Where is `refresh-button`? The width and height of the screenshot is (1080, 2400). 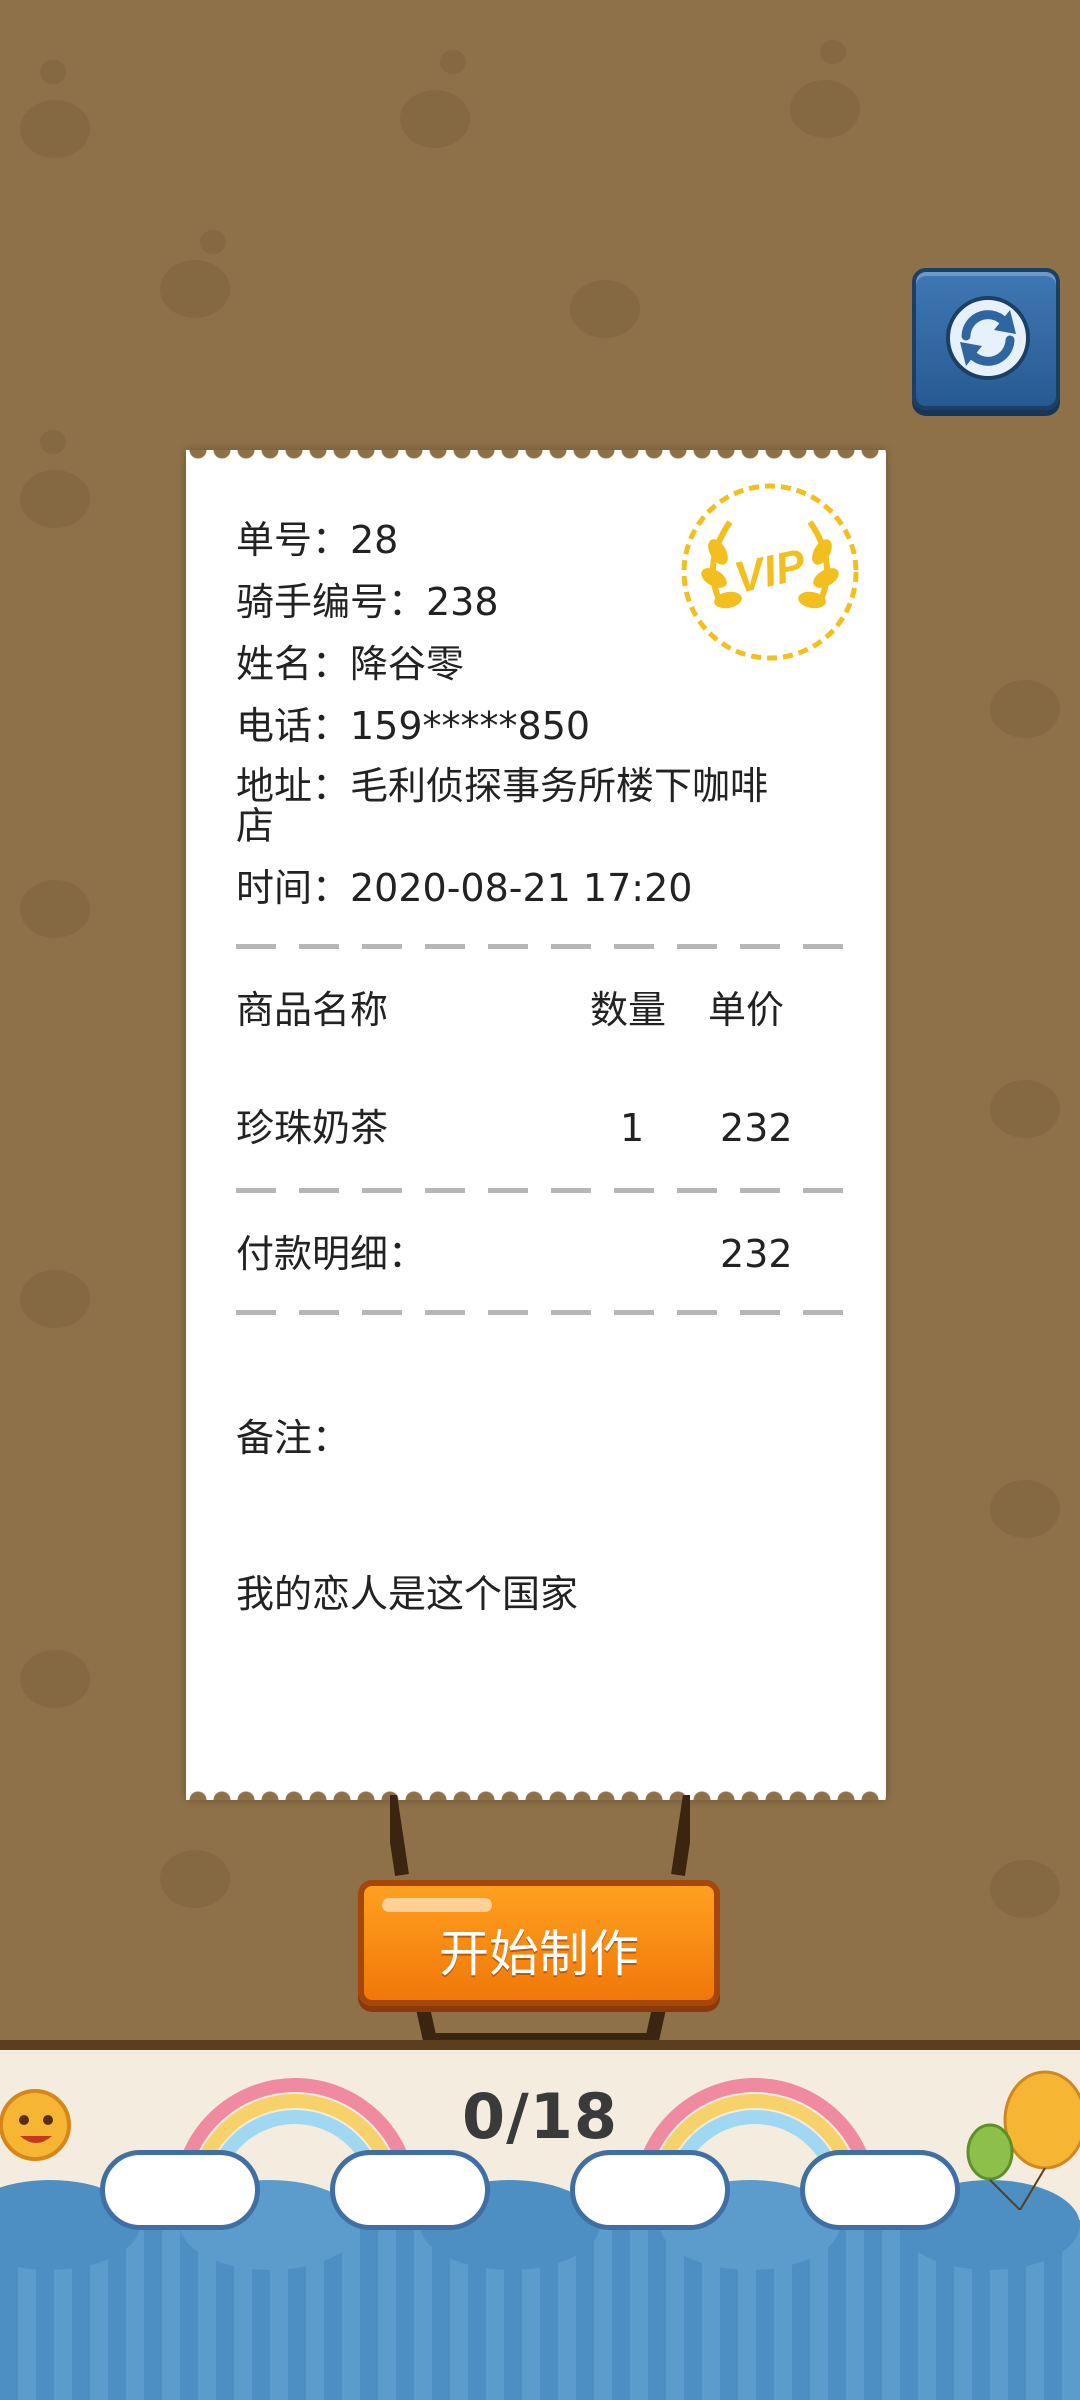
refresh-button is located at coordinates (986, 339).